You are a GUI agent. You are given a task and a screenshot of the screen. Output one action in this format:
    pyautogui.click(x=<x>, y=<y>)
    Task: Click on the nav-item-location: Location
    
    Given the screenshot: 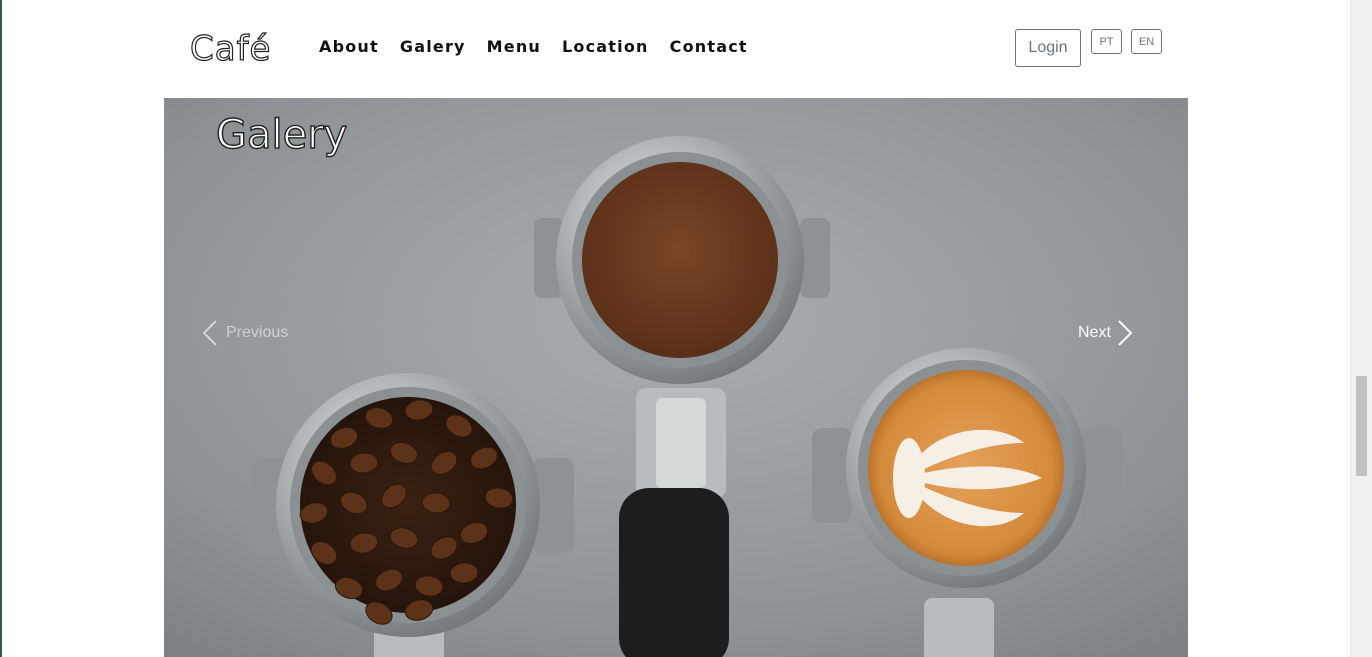 What is the action you would take?
    pyautogui.click(x=605, y=46)
    